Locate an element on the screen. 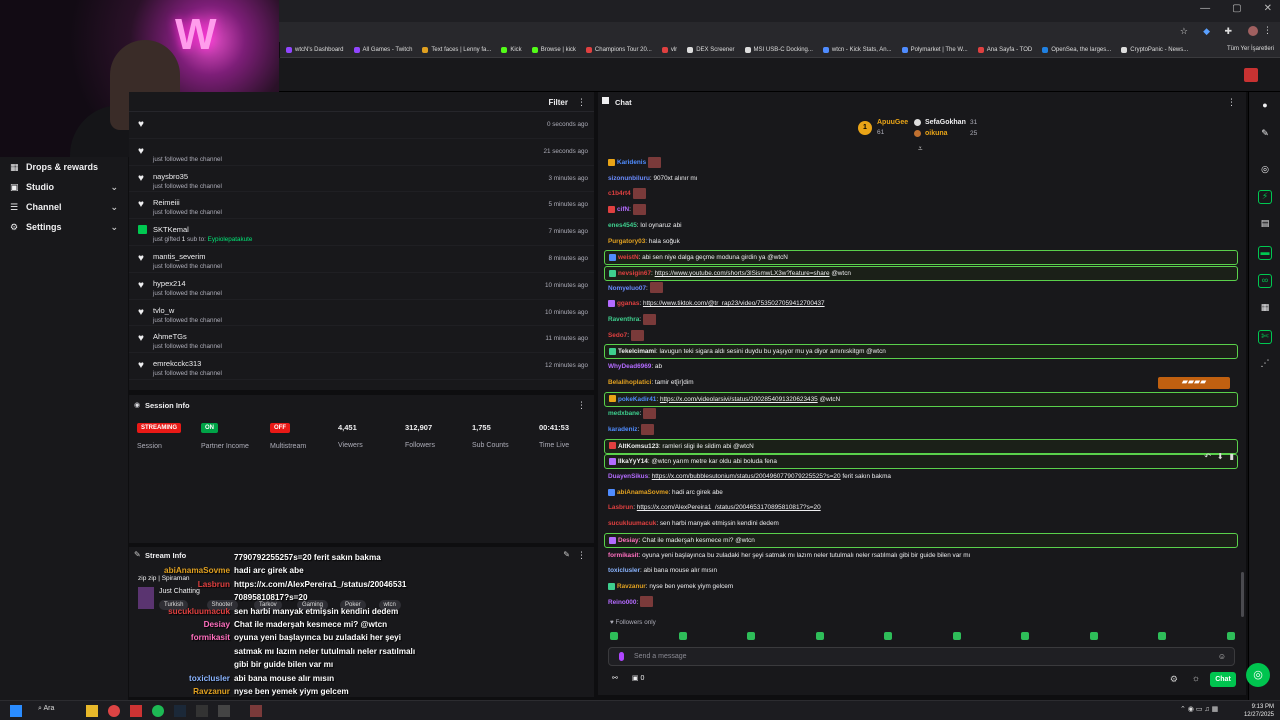 The image size is (1280, 720). box-icon: ▦ is located at coordinates (1265, 309).